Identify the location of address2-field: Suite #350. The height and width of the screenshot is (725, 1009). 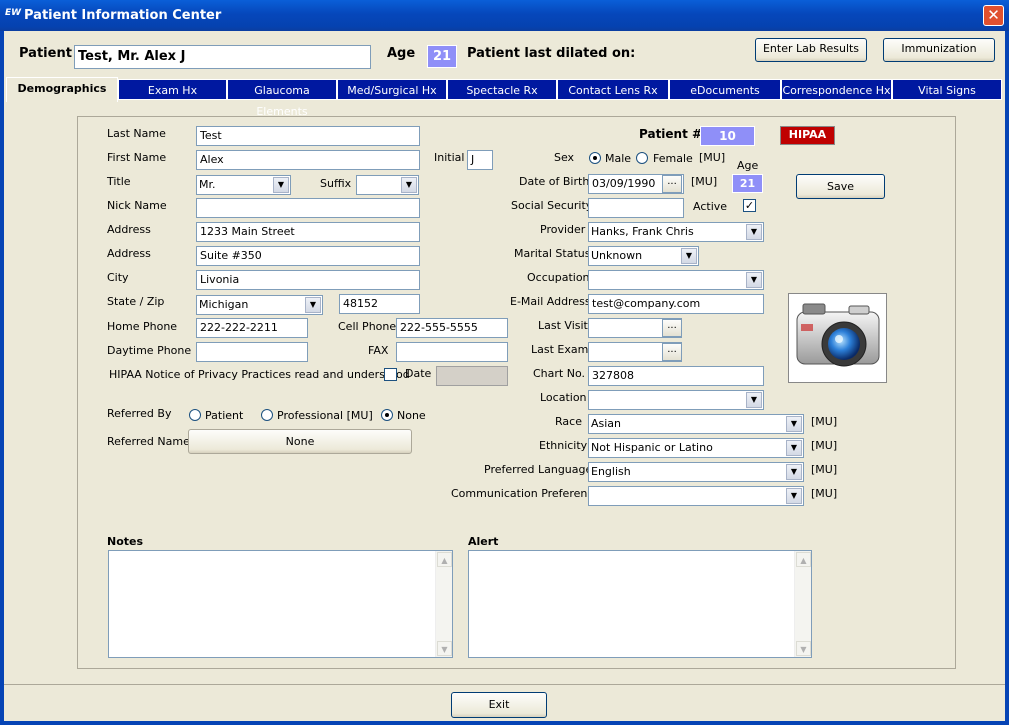
(308, 256).